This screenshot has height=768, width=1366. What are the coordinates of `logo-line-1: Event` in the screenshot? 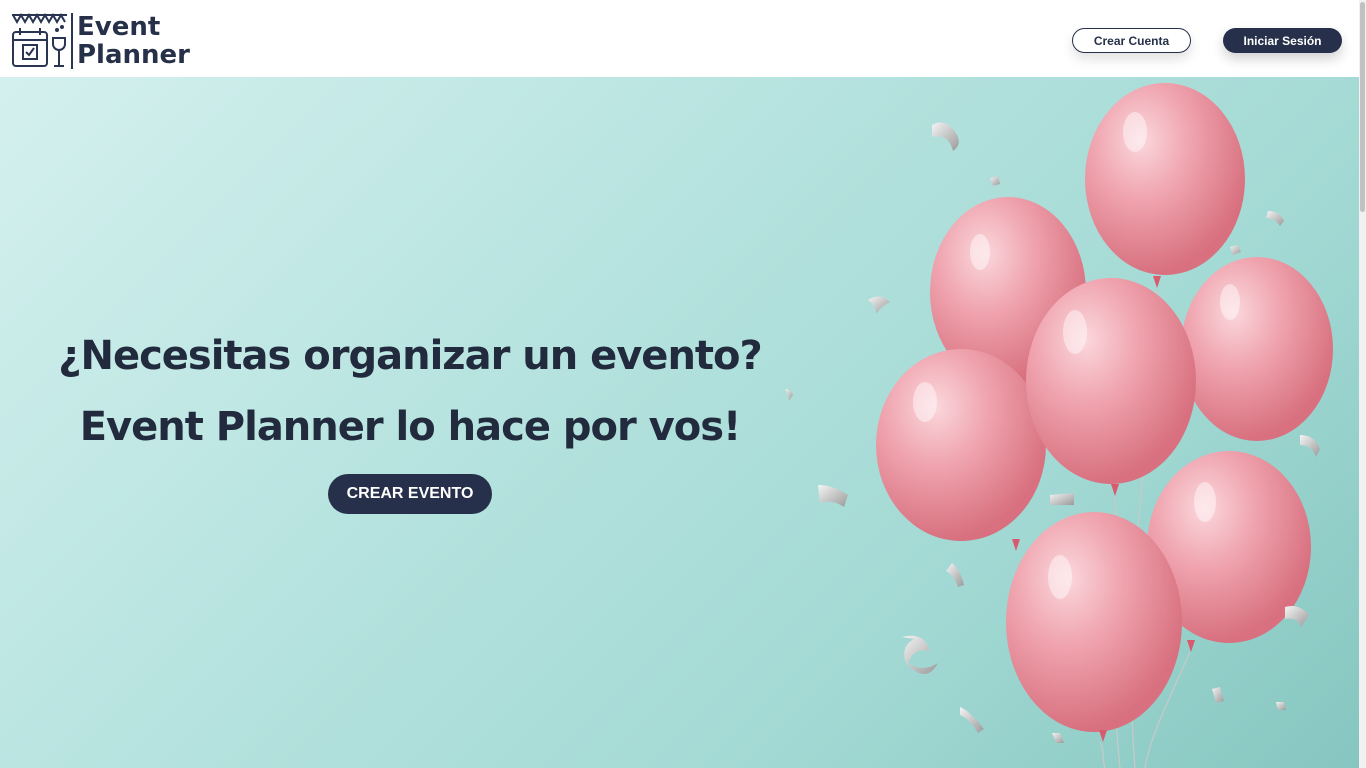 It's located at (119, 27).